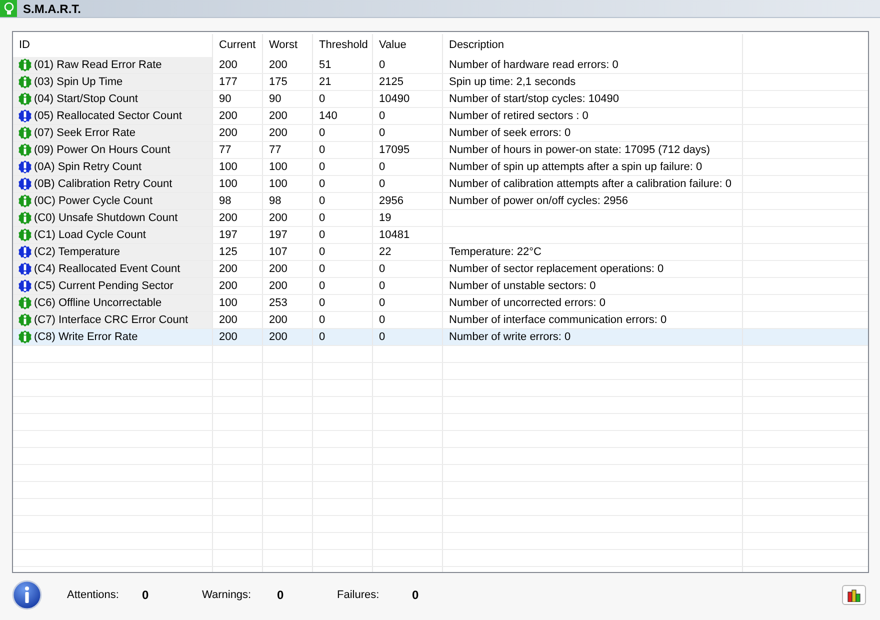 The width and height of the screenshot is (880, 620). Describe the element at coordinates (27, 595) in the screenshot. I see `info-icon` at that location.